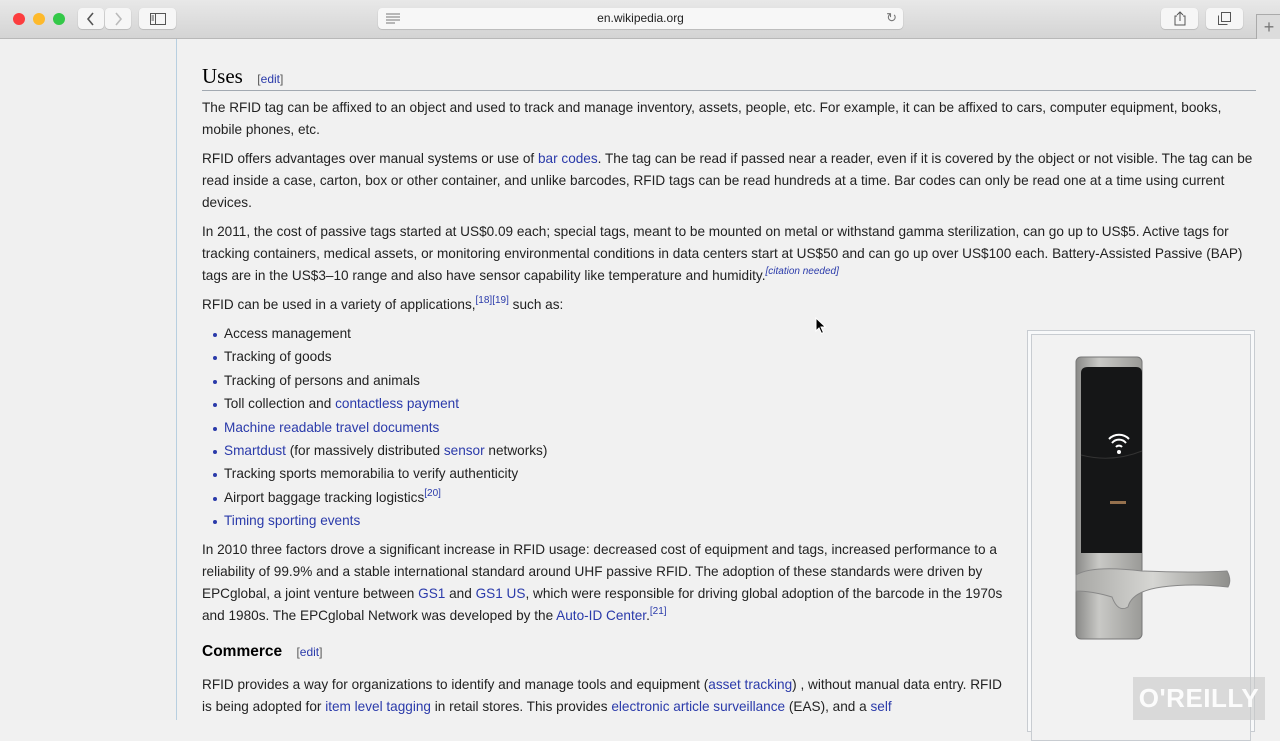 This screenshot has height=741, width=1280. Describe the element at coordinates (324, 497) in the screenshot. I see `text: Airport baggage tracking logistics` at that location.